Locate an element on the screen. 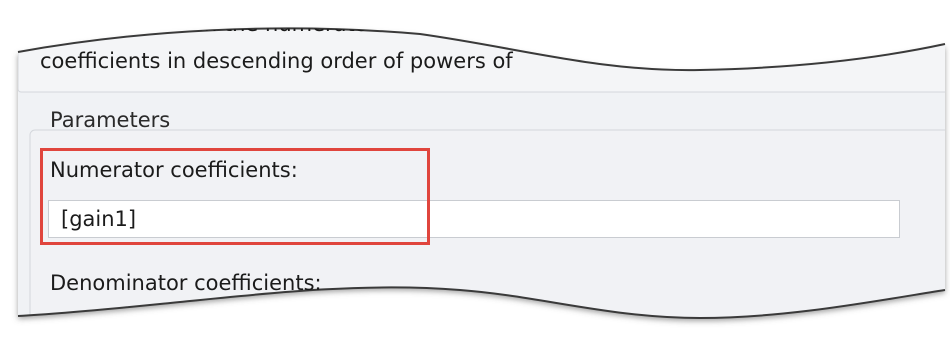 Image resolution: width=950 pixels, height=344 pixels. denominator-coefficients-label: Denominator coefficients: is located at coordinates (186, 283).